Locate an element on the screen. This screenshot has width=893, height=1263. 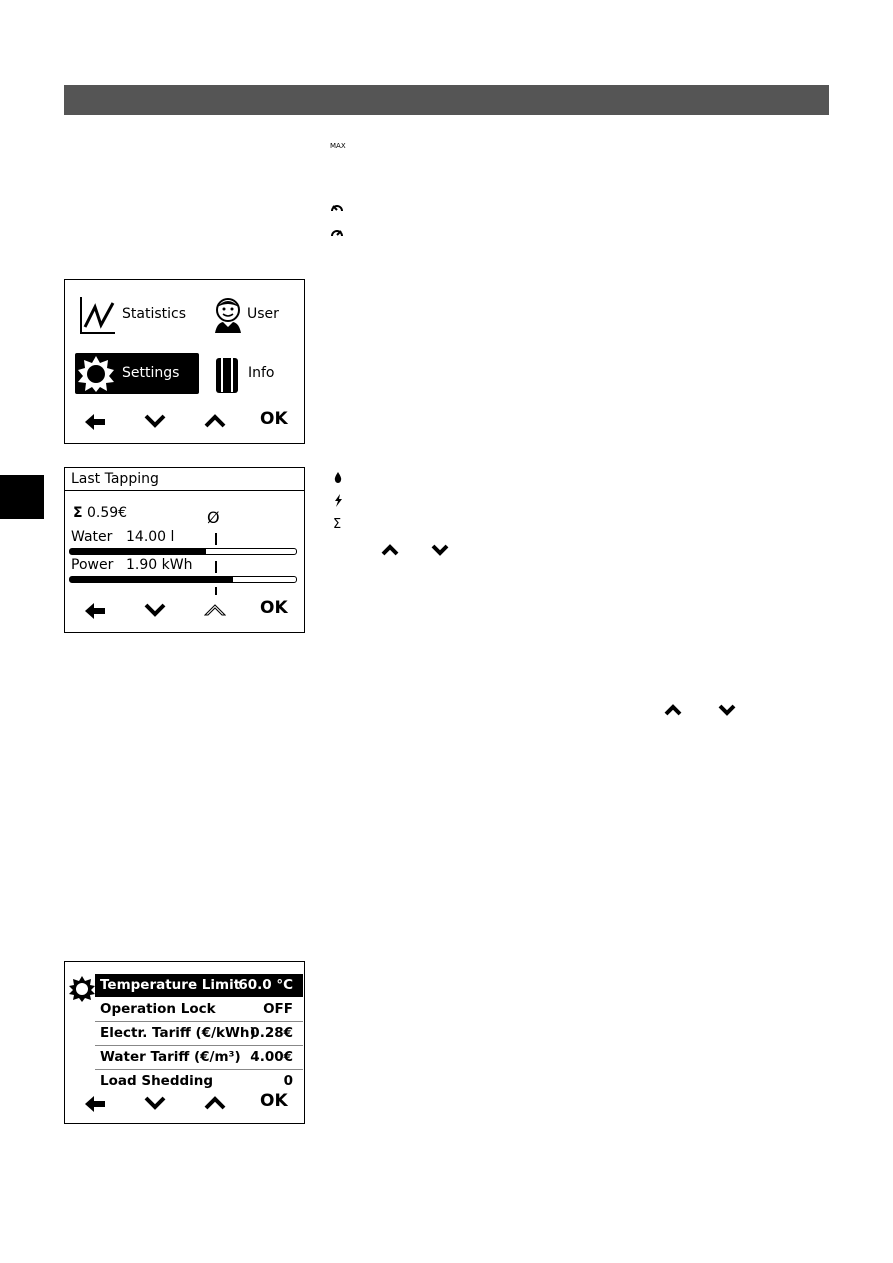
settings-row-load-shedding: Load Shedding 0 is located at coordinates (199, 1081).